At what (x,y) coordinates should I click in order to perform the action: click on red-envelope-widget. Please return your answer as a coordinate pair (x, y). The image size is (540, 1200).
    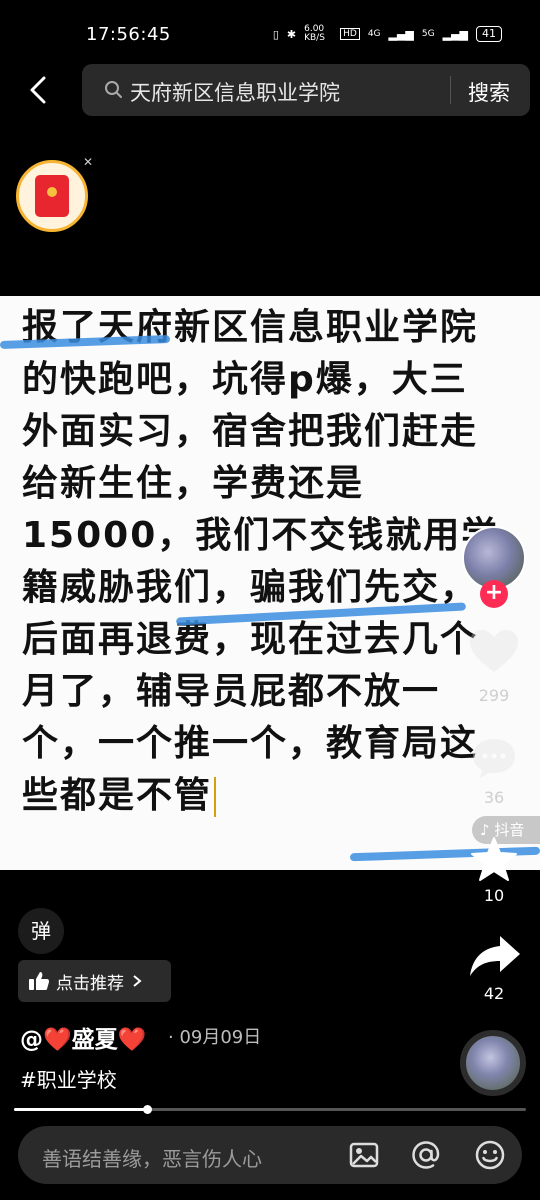
    Looking at the image, I should click on (52, 196).